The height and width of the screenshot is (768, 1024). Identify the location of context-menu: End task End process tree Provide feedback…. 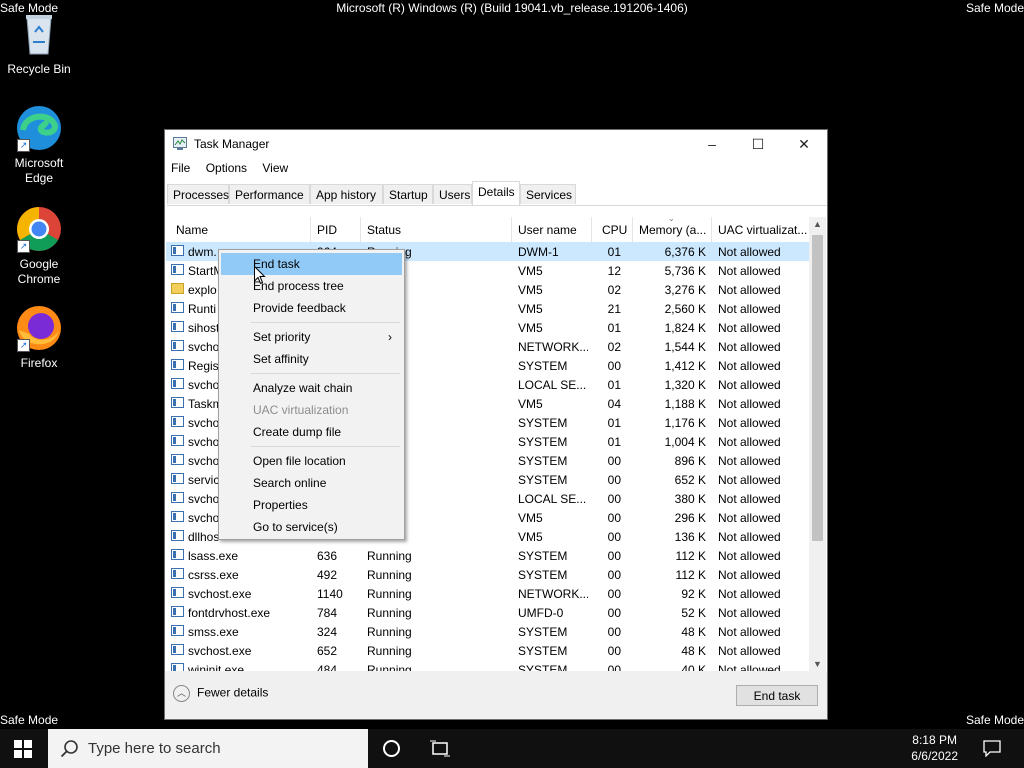
(311, 394).